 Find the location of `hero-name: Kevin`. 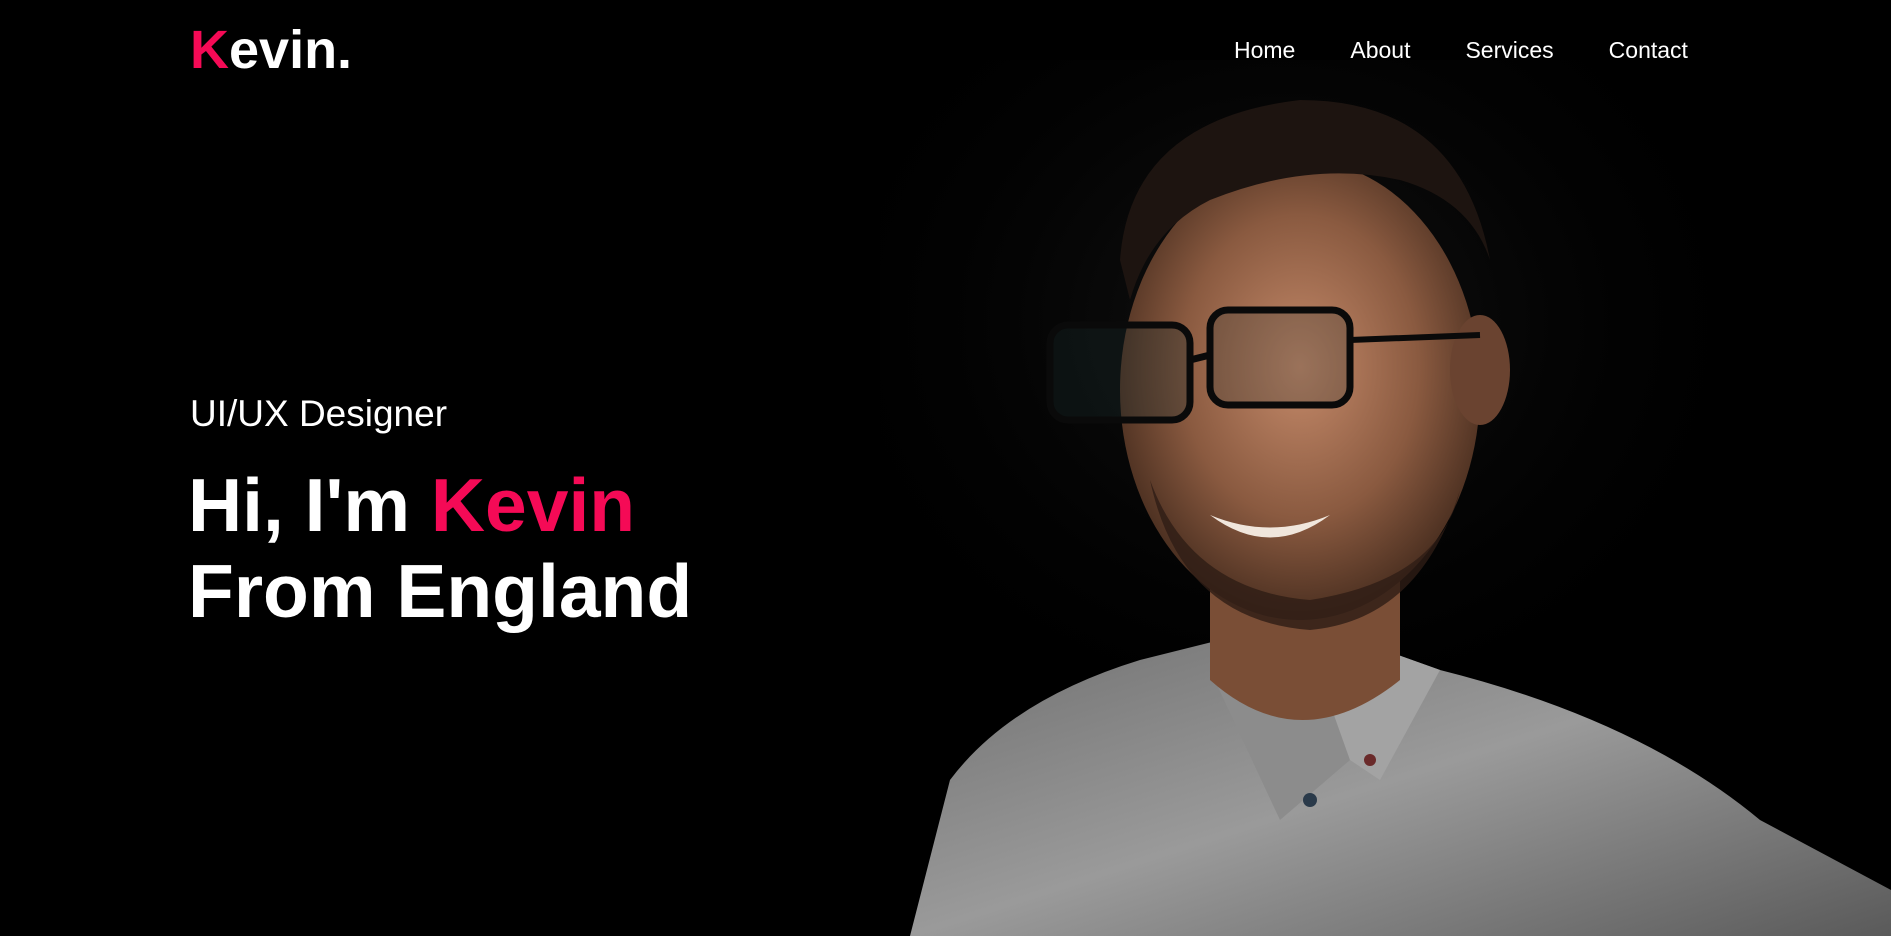

hero-name: Kevin is located at coordinates (533, 505).